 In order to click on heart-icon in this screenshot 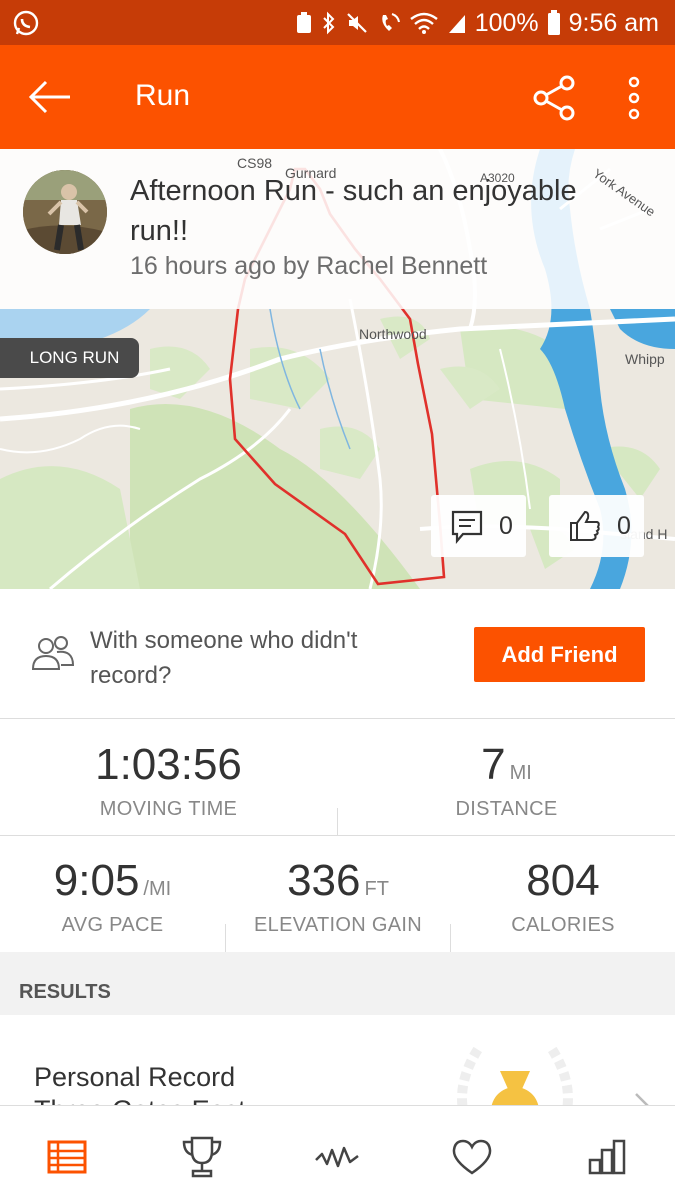, I will do `click(472, 1157)`.